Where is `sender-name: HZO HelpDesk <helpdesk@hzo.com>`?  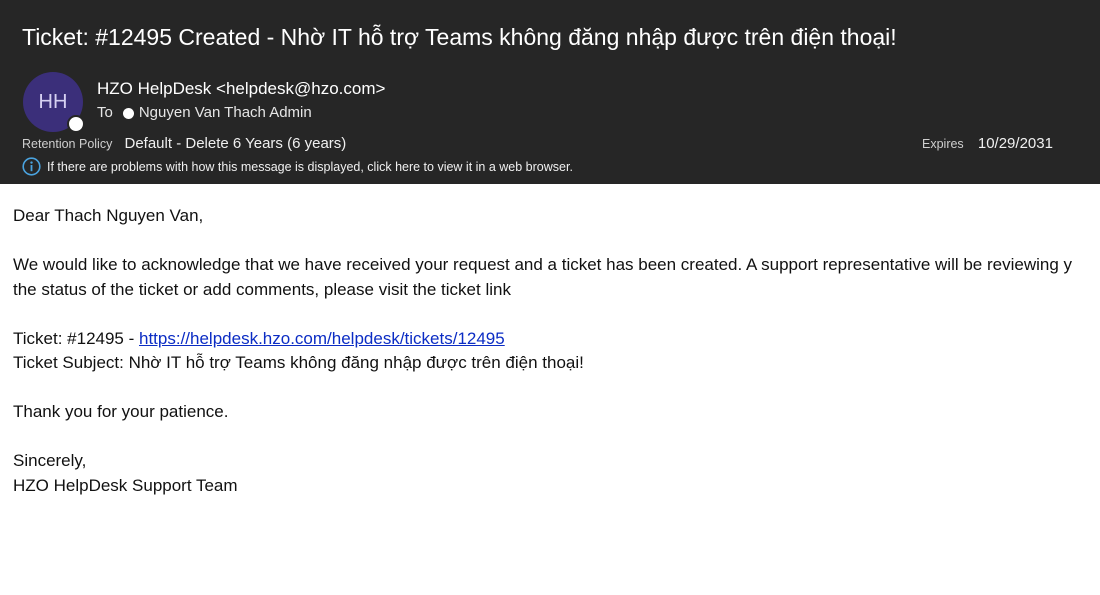 sender-name: HZO HelpDesk <helpdesk@hzo.com> is located at coordinates (241, 89).